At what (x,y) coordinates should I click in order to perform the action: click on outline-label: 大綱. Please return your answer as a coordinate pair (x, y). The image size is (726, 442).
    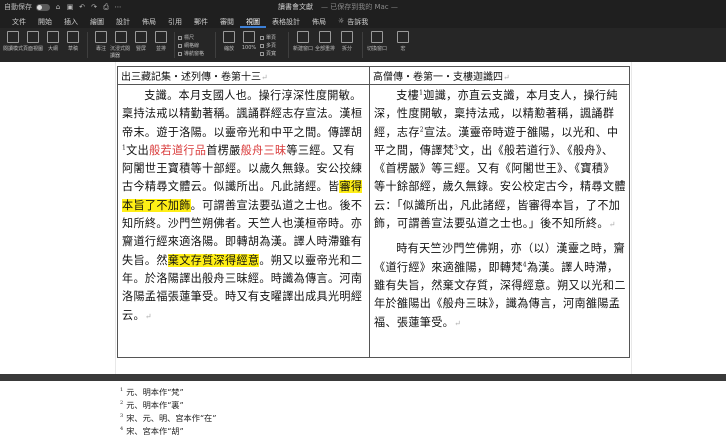
    Looking at the image, I should click on (52, 49).